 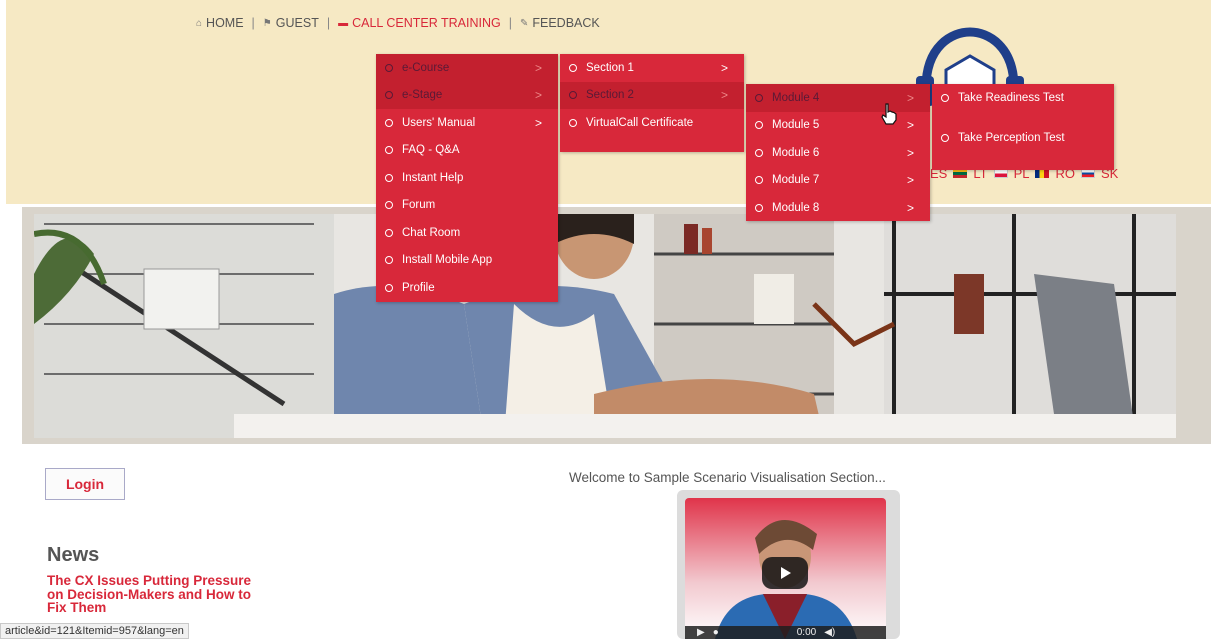 I want to click on menu-item-users-manual: Users' Manual >, so click(x=467, y=123).